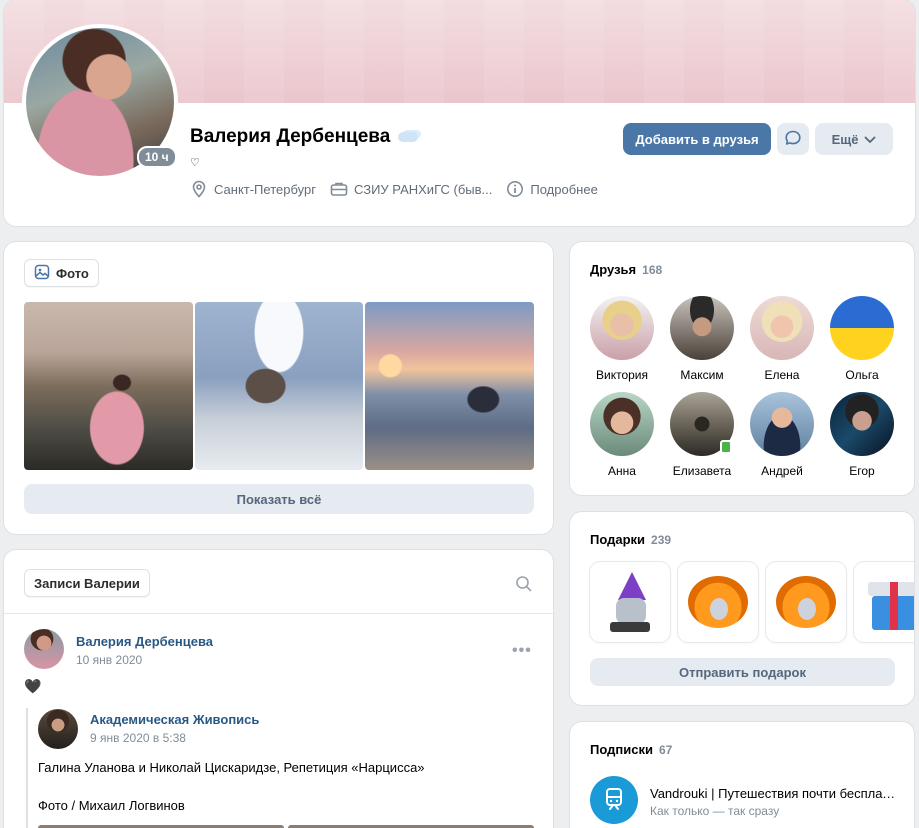 This screenshot has width=919, height=828. What do you see at coordinates (278, 613) in the screenshot?
I see `divider` at bounding box center [278, 613].